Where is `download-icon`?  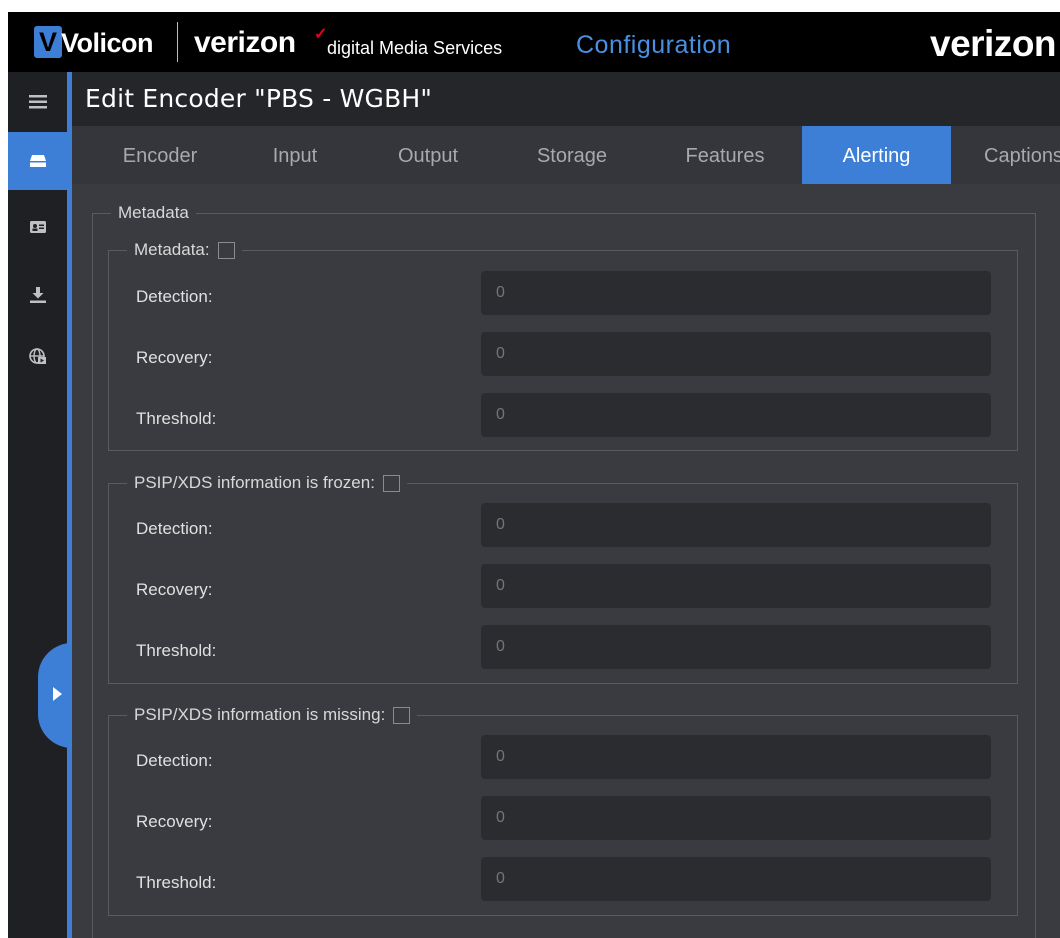 download-icon is located at coordinates (38, 295).